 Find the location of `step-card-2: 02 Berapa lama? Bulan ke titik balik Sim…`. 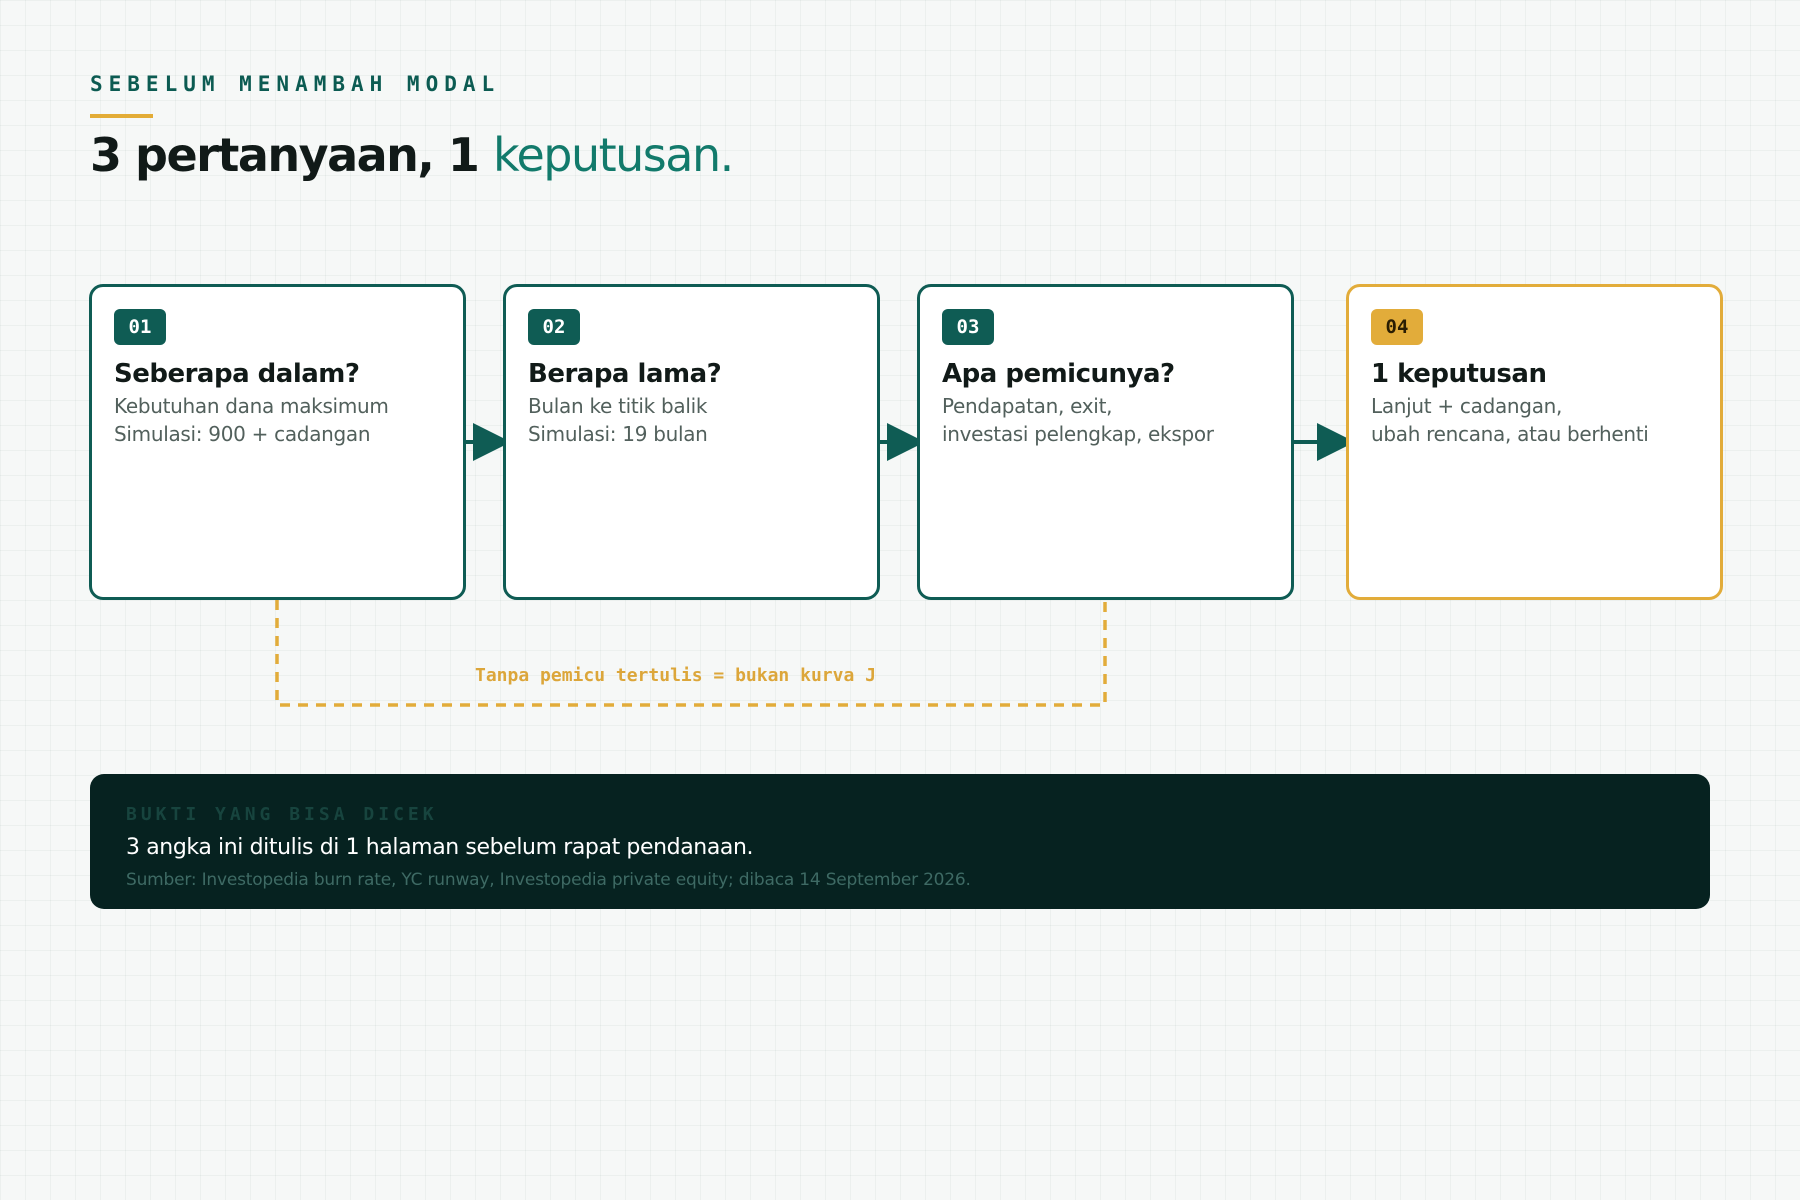

step-card-2: 02 Berapa lama? Bulan ke titik balik Sim… is located at coordinates (691, 442).